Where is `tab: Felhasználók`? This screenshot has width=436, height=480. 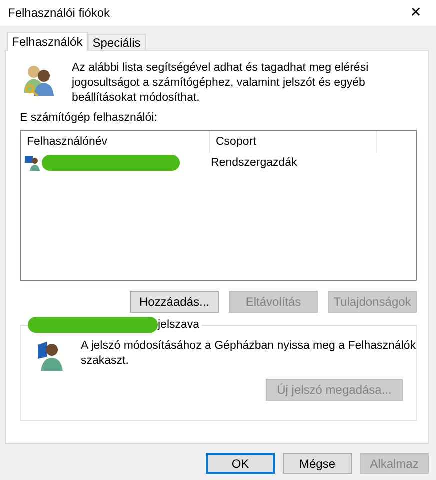
tab: Felhasználók is located at coordinates (47, 41).